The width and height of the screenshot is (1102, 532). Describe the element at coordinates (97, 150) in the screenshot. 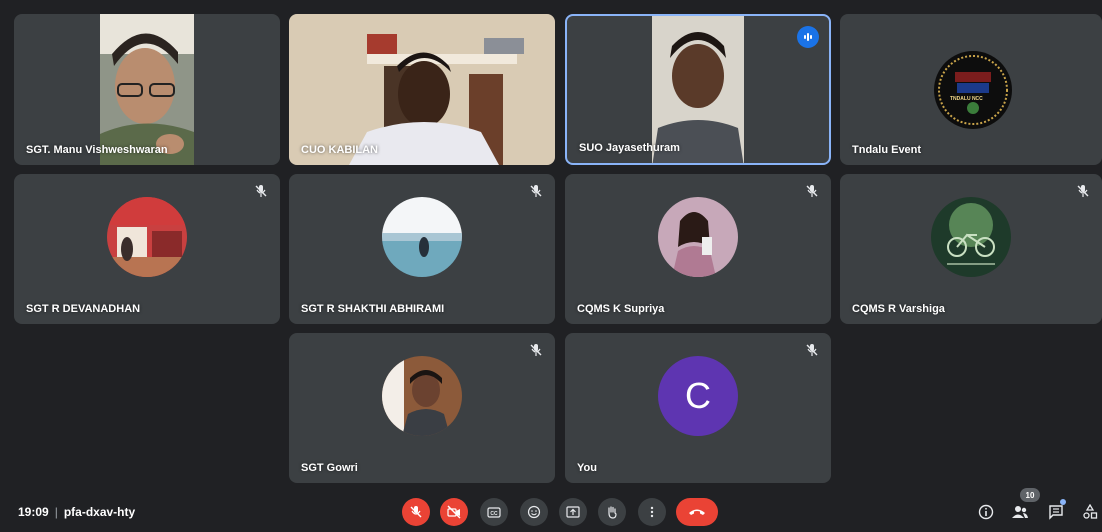

I see `participant-name: SGT. Manu Vishweshwaran` at that location.